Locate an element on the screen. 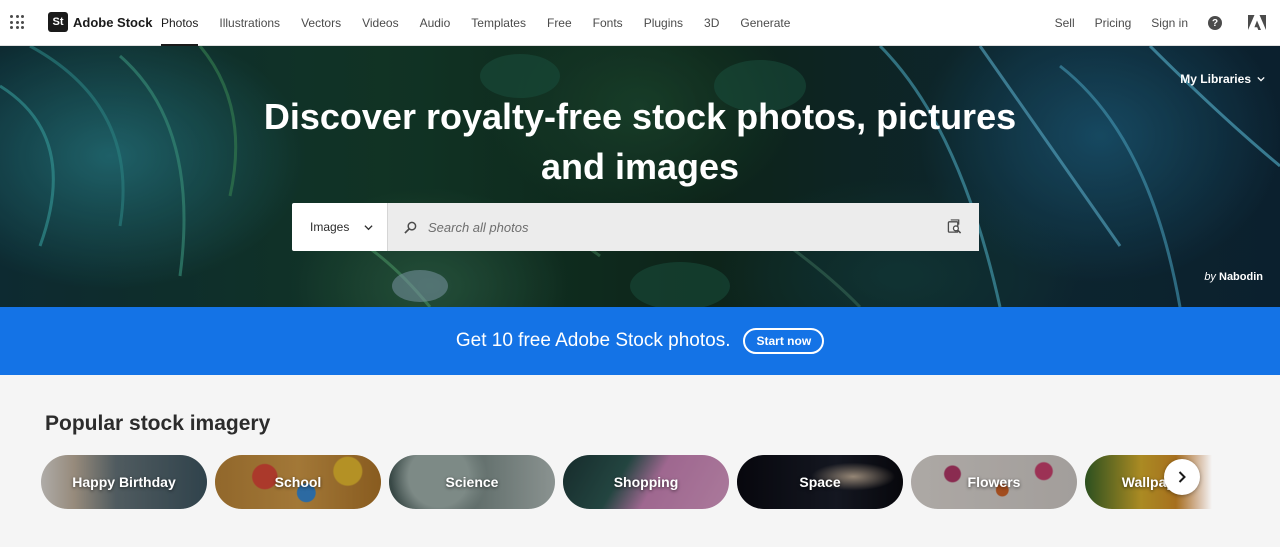 The width and height of the screenshot is (1280, 547). carousel-next-button is located at coordinates (1182, 477).